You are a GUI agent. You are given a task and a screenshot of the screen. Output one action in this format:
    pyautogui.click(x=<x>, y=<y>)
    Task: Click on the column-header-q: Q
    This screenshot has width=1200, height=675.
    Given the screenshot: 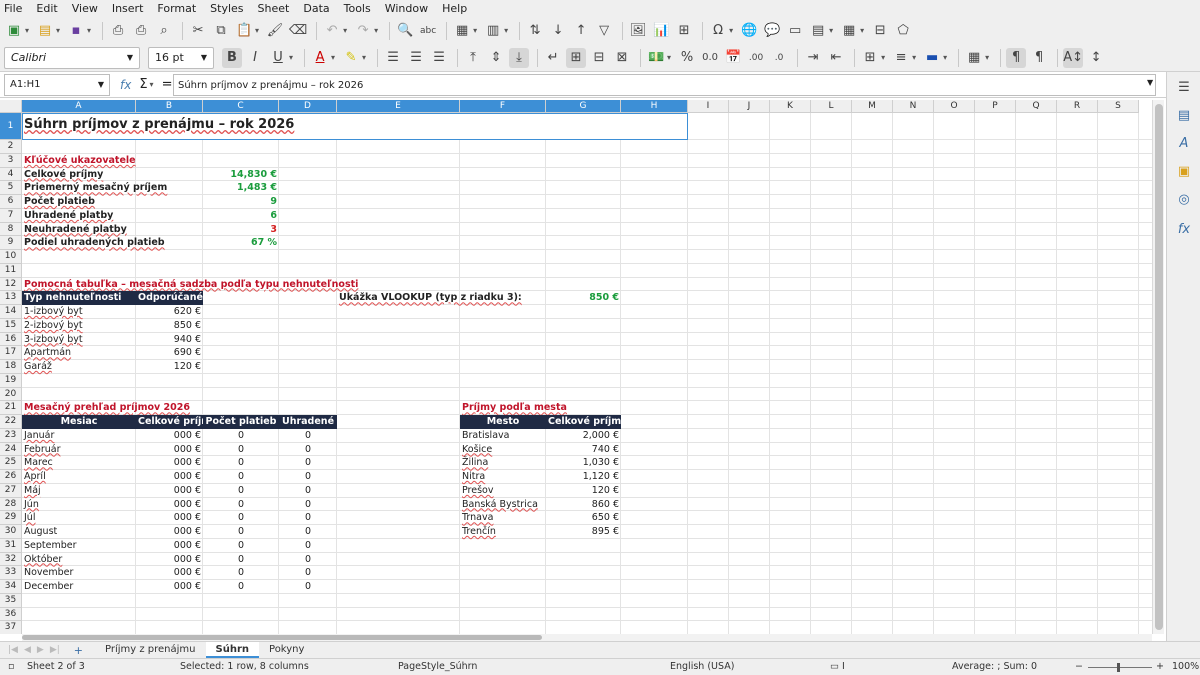 What is the action you would take?
    pyautogui.click(x=1036, y=106)
    